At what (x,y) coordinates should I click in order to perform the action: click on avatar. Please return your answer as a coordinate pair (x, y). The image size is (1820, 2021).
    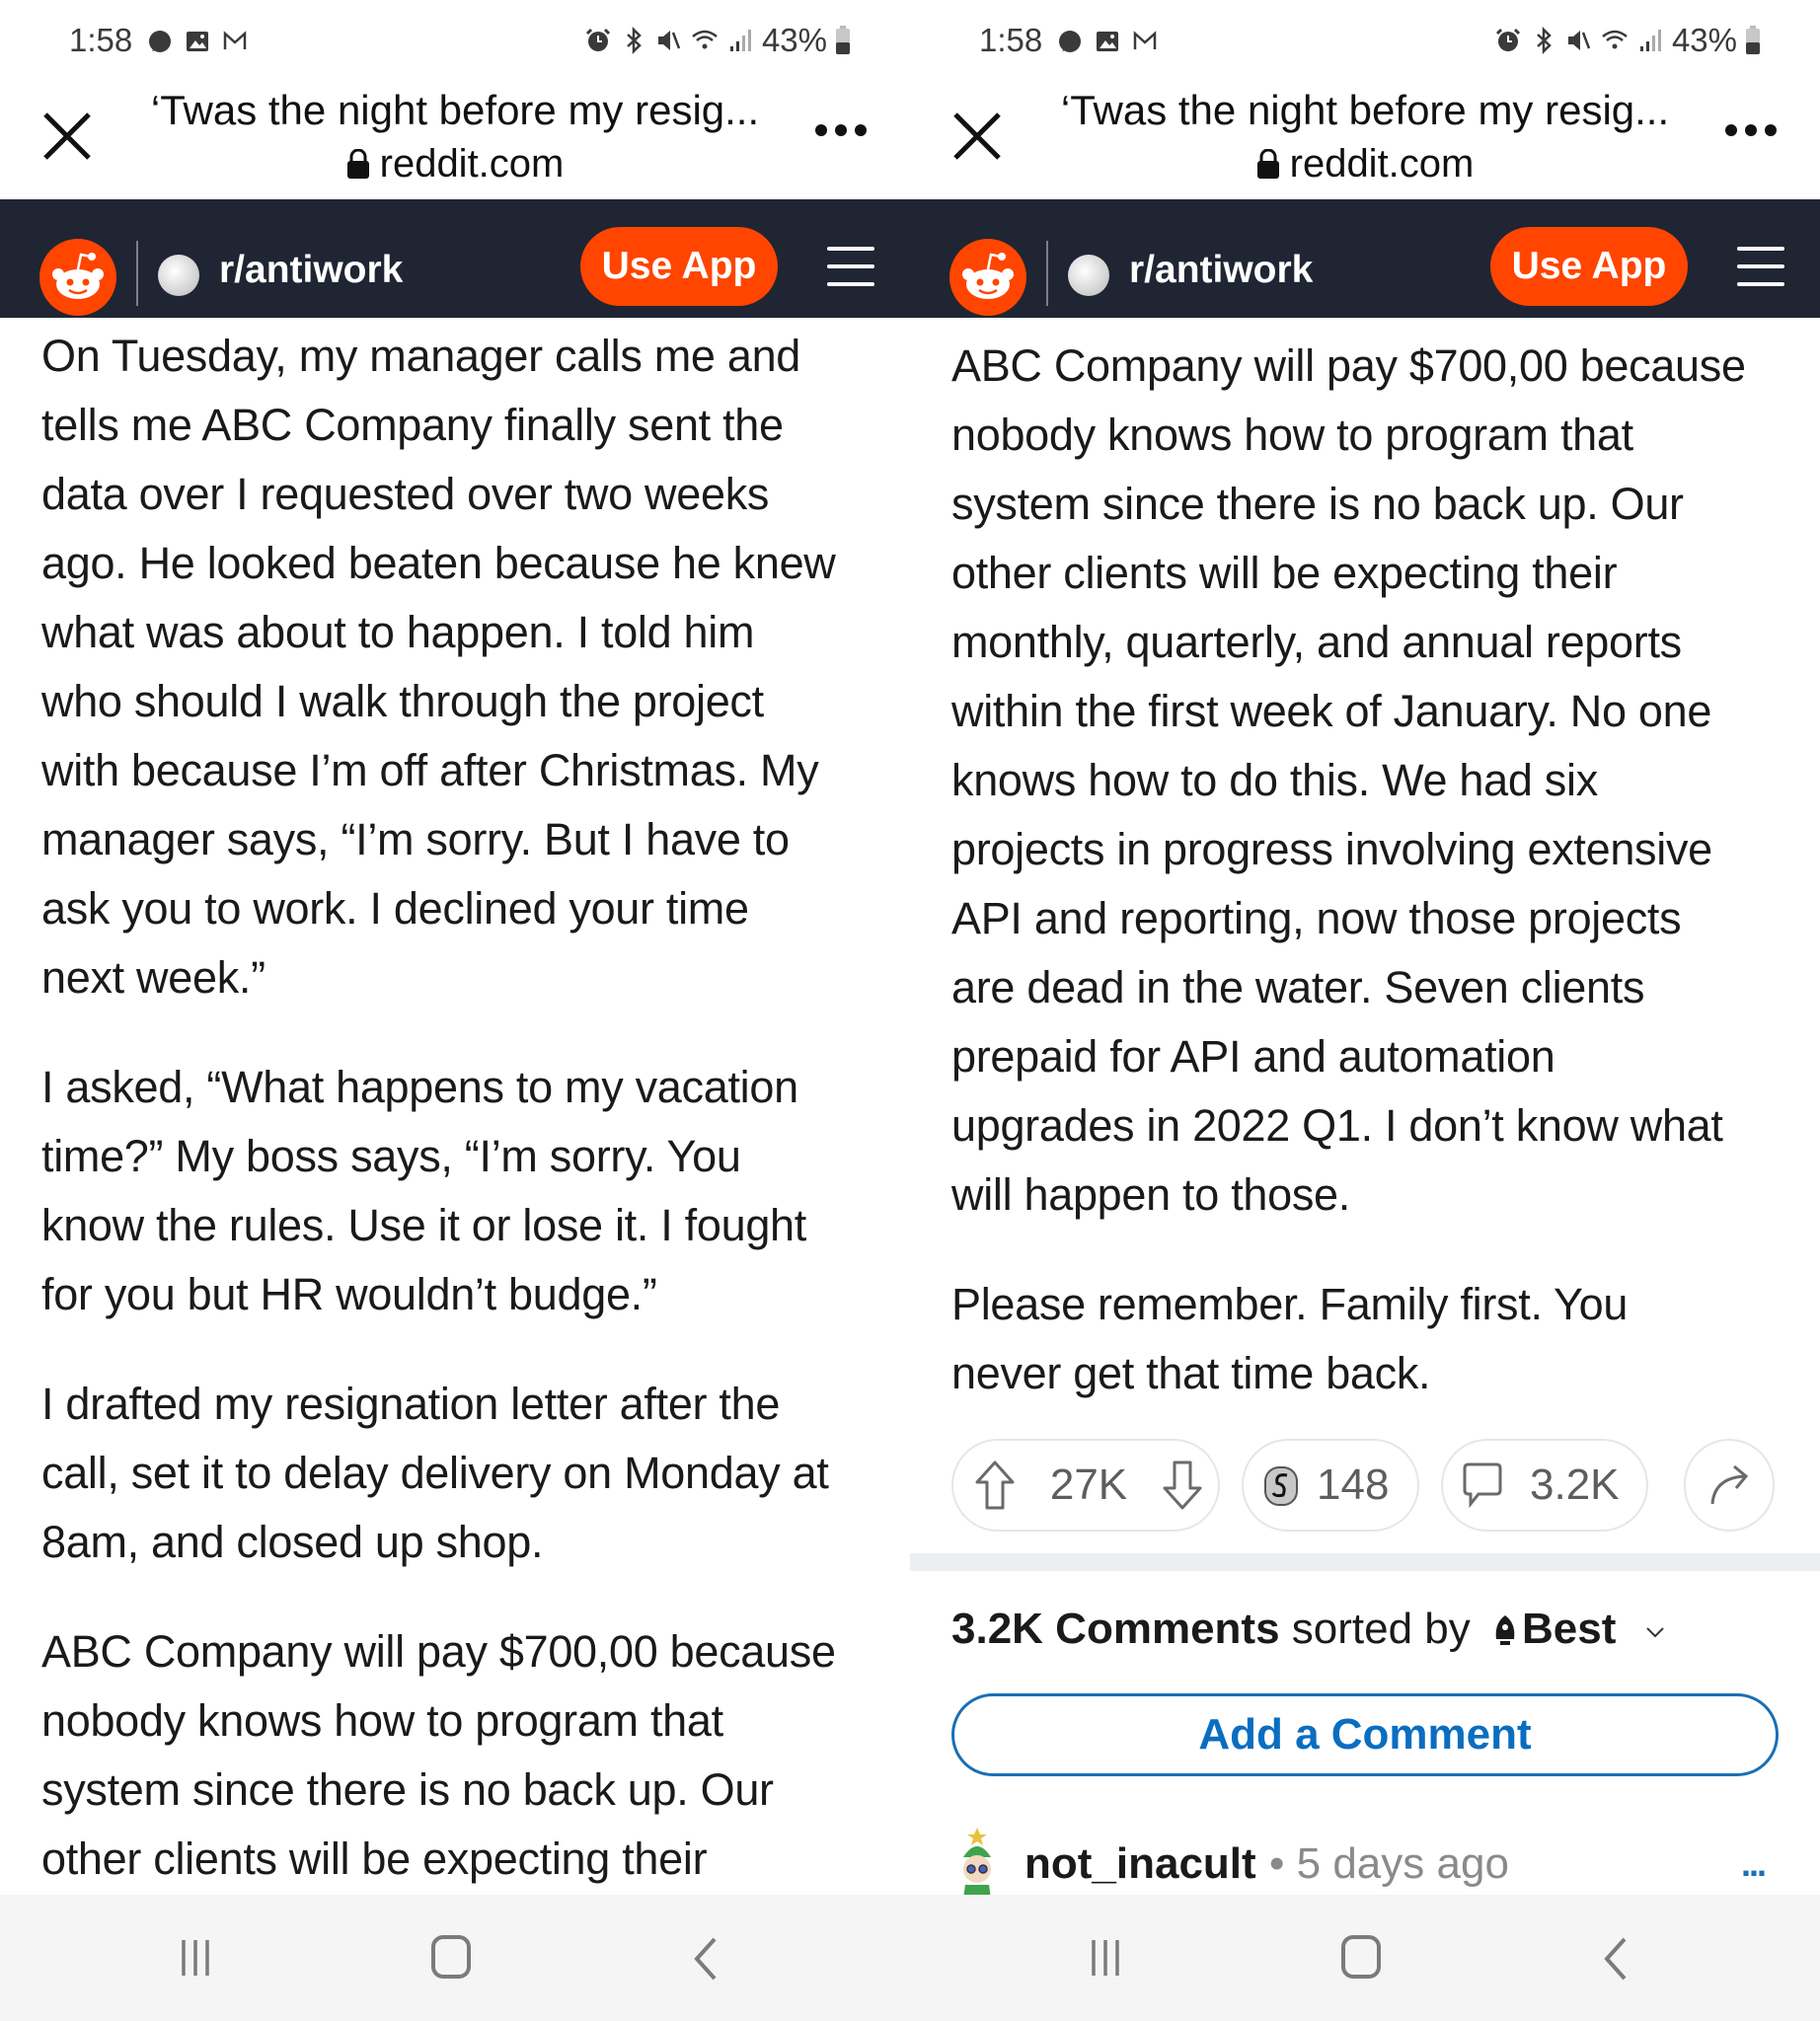
    Looking at the image, I should click on (977, 1864).